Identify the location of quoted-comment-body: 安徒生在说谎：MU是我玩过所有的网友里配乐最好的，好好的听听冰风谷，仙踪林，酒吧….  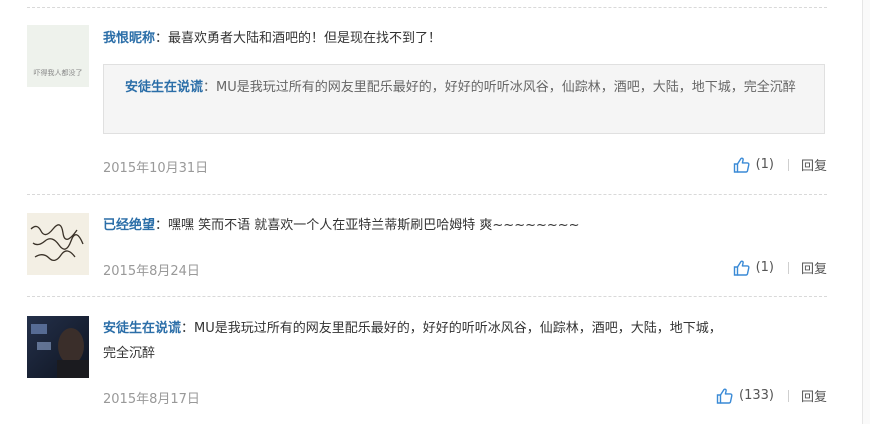
(466, 88).